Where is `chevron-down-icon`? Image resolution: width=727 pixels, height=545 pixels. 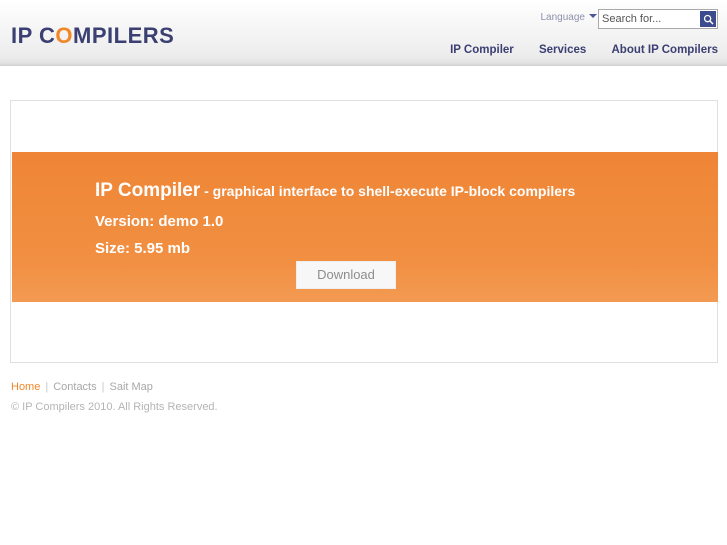
chevron-down-icon is located at coordinates (593, 16).